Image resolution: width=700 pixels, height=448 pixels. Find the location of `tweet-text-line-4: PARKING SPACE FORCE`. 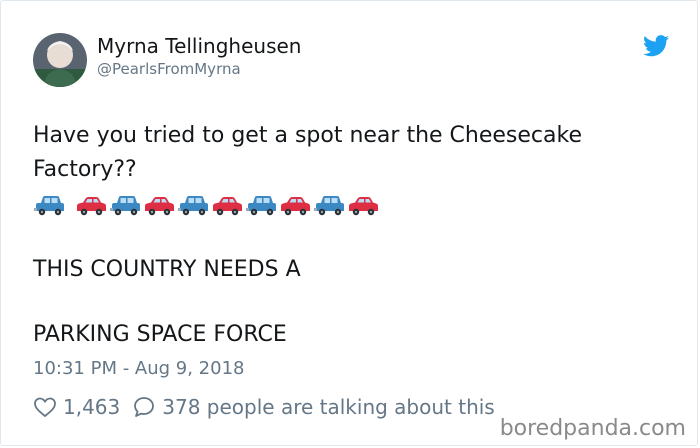

tweet-text-line-4: PARKING SPACE FORCE is located at coordinates (160, 334).